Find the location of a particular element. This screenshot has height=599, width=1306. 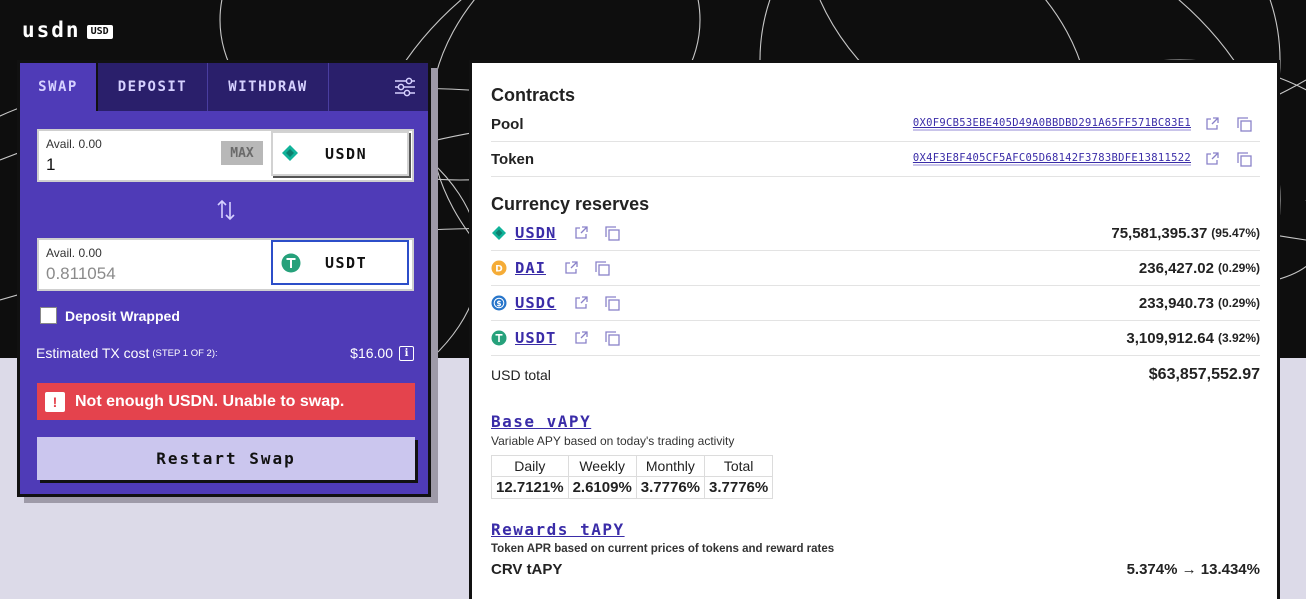

logo-badge: USD is located at coordinates (99, 31).